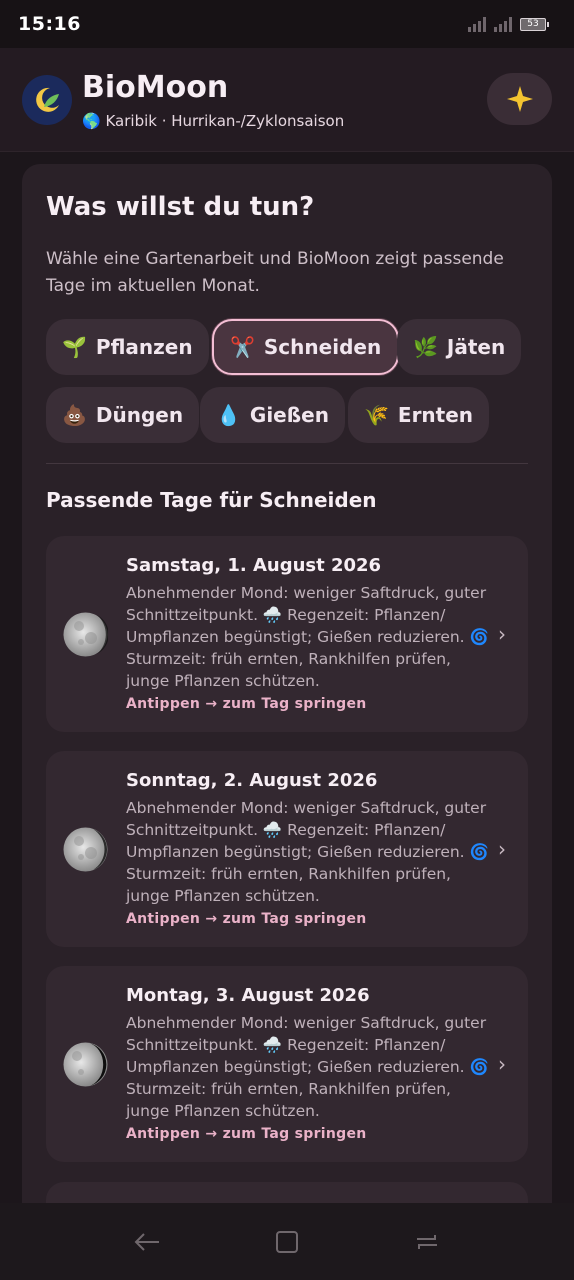 The width and height of the screenshot is (574, 1280). Describe the element at coordinates (248, 995) in the screenshot. I see `day-date: Montag, 3. August 2026` at that location.